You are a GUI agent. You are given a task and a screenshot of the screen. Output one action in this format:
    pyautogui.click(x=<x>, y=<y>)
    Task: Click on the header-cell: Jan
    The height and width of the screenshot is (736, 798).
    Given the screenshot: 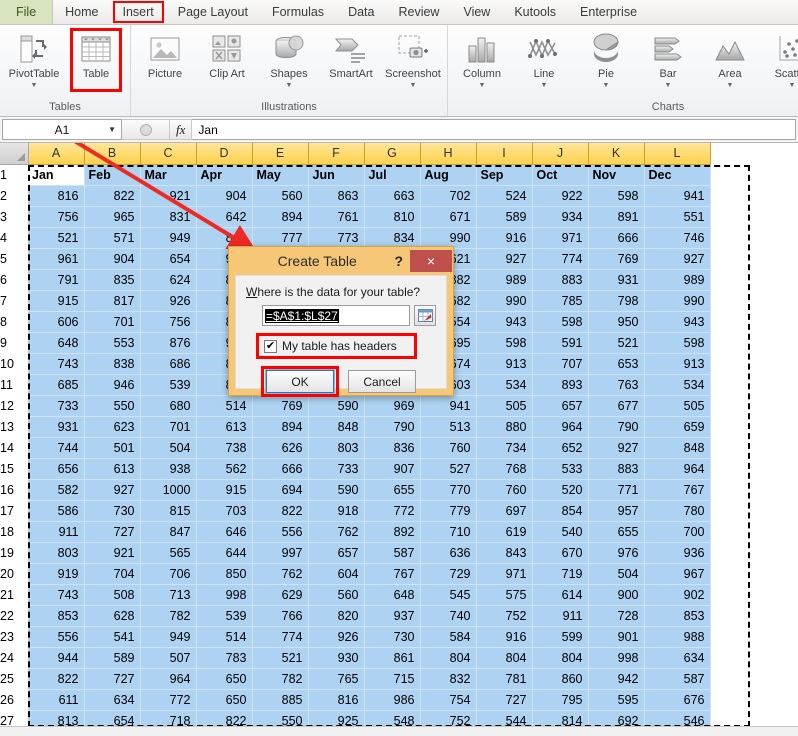 What is the action you would take?
    pyautogui.click(x=56, y=175)
    